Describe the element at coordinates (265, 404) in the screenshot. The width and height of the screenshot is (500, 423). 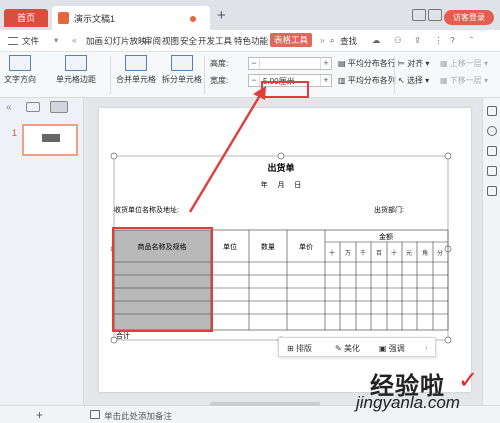
I see `horizontal-scrollbar` at that location.